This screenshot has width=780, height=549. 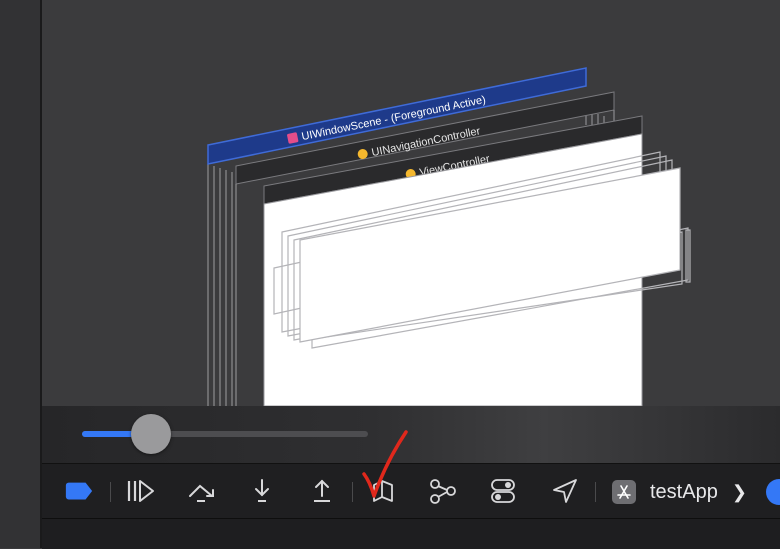 I want to click on spacing-slider-track, so click(x=225, y=434).